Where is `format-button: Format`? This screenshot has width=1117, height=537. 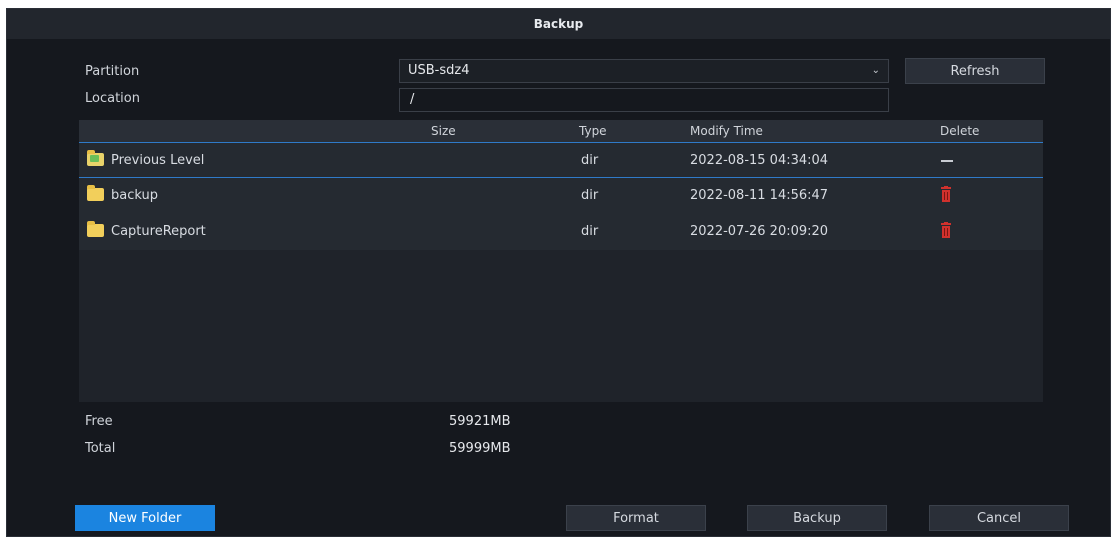 format-button: Format is located at coordinates (636, 518).